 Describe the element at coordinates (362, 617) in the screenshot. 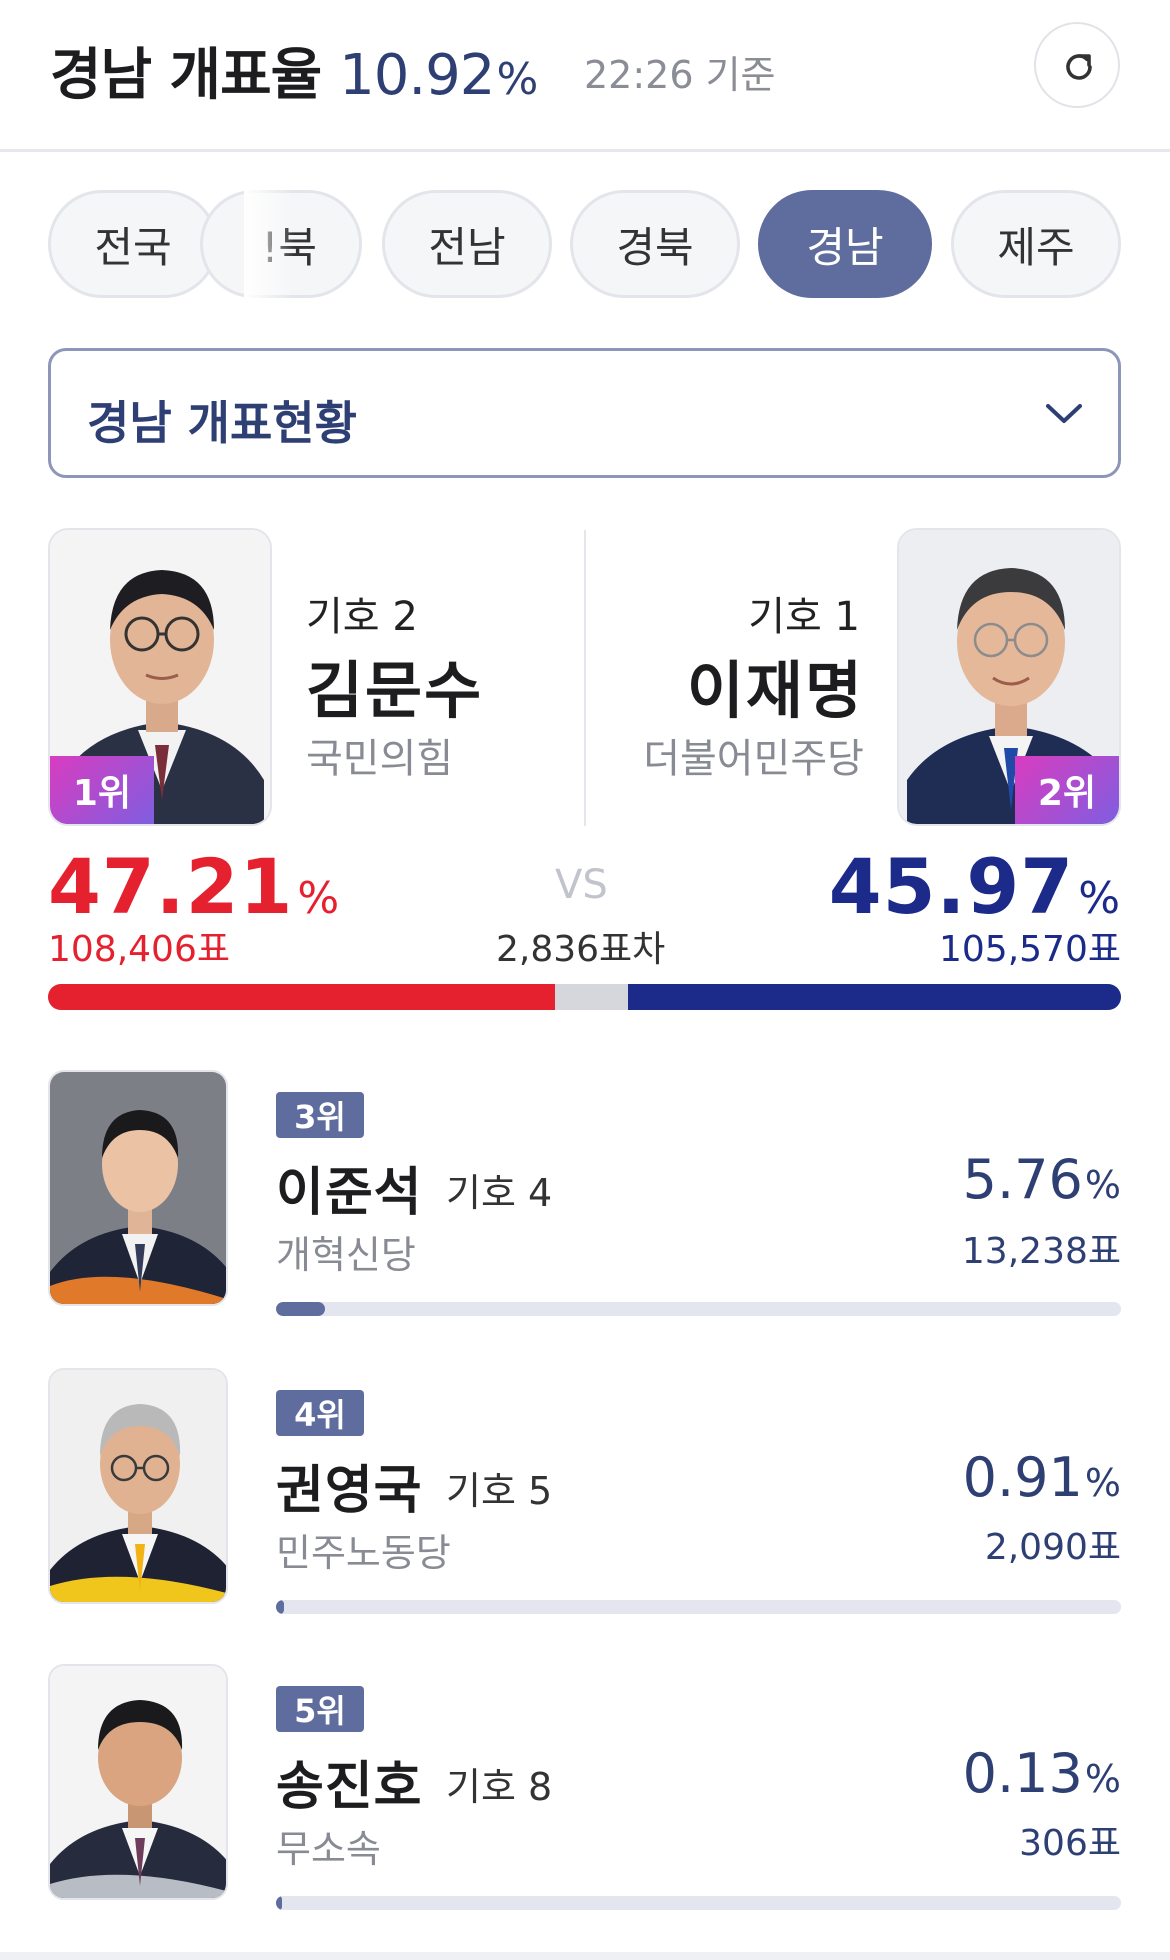

I see `candidate-number: 기호 2` at that location.